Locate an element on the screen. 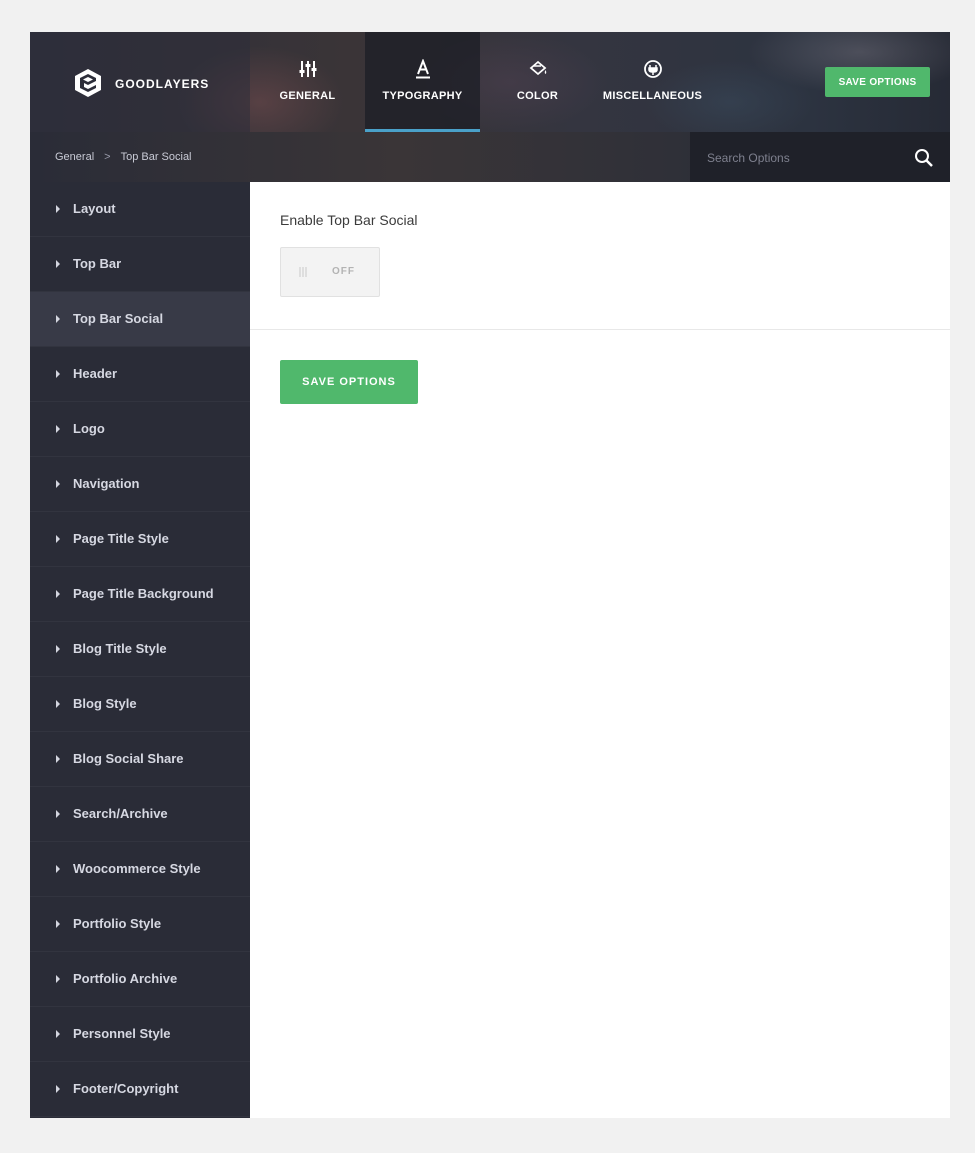 Image resolution: width=975 pixels, height=1153 pixels. breadcrumb-bar: General > Top Bar Social is located at coordinates (490, 157).